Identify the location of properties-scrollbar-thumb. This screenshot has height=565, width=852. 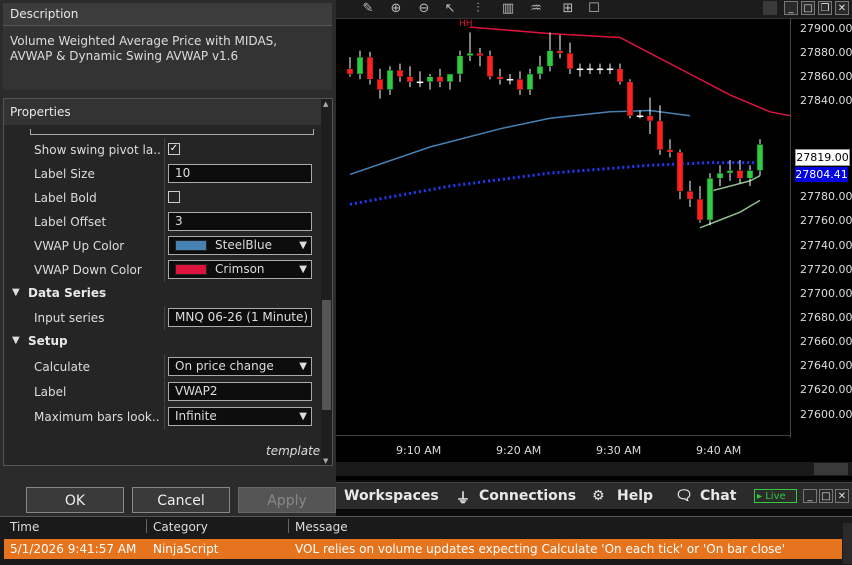
(326, 355).